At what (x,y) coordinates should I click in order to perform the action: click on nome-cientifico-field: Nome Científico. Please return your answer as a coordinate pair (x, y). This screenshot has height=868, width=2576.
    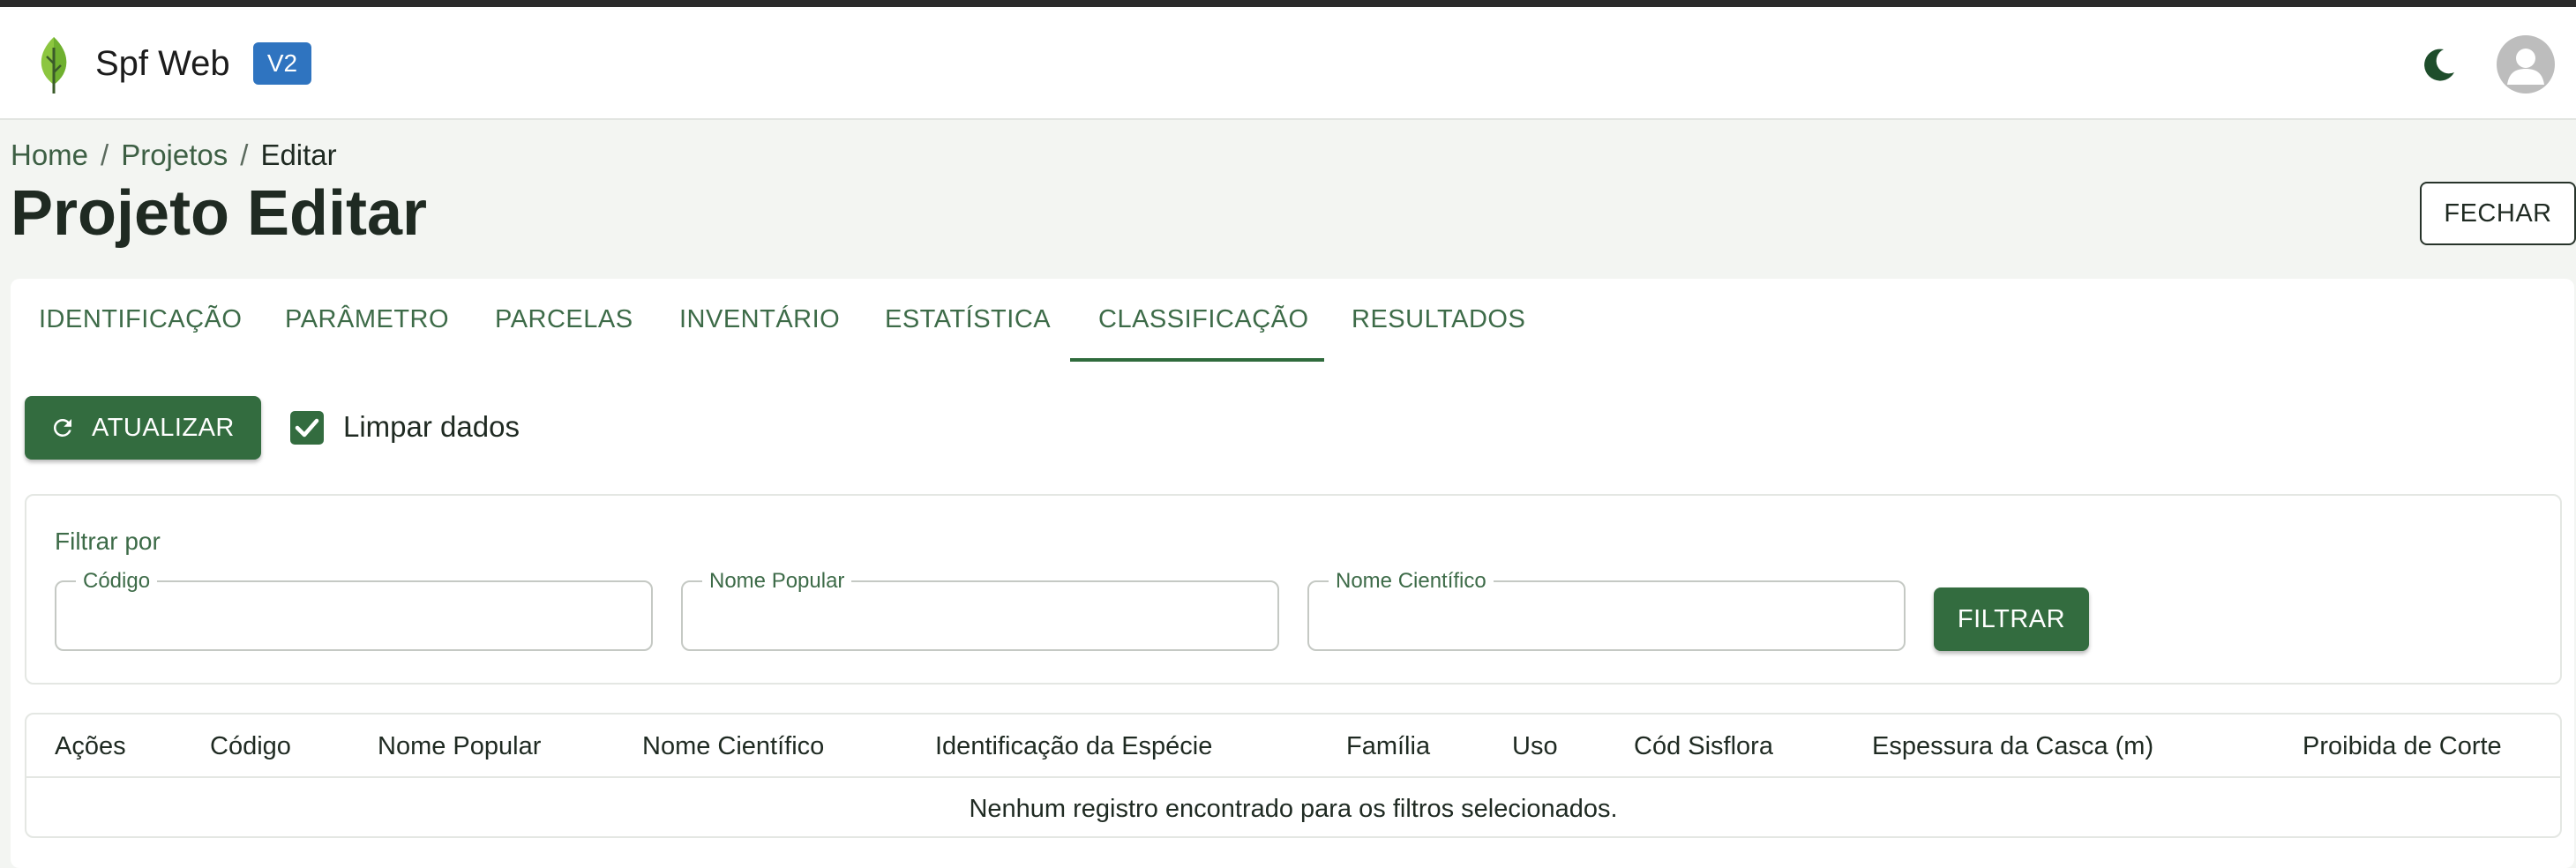
    Looking at the image, I should click on (1607, 610).